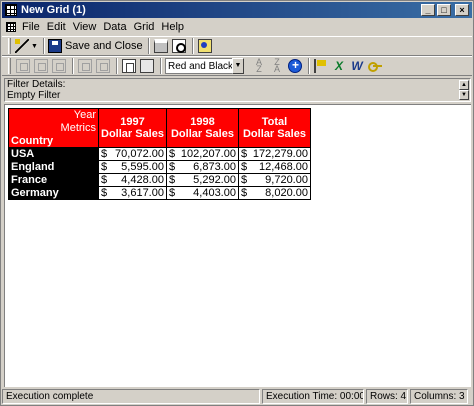  Describe the element at coordinates (339, 66) in the screenshot. I see `export-excel-button: X` at that location.